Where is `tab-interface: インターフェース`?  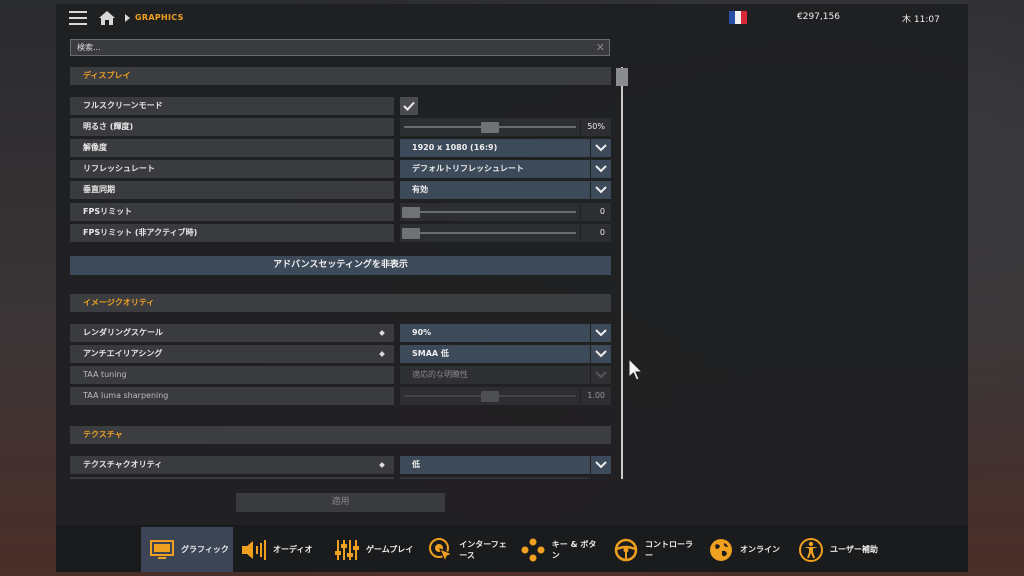 tab-interface: インターフェース is located at coordinates (465, 549).